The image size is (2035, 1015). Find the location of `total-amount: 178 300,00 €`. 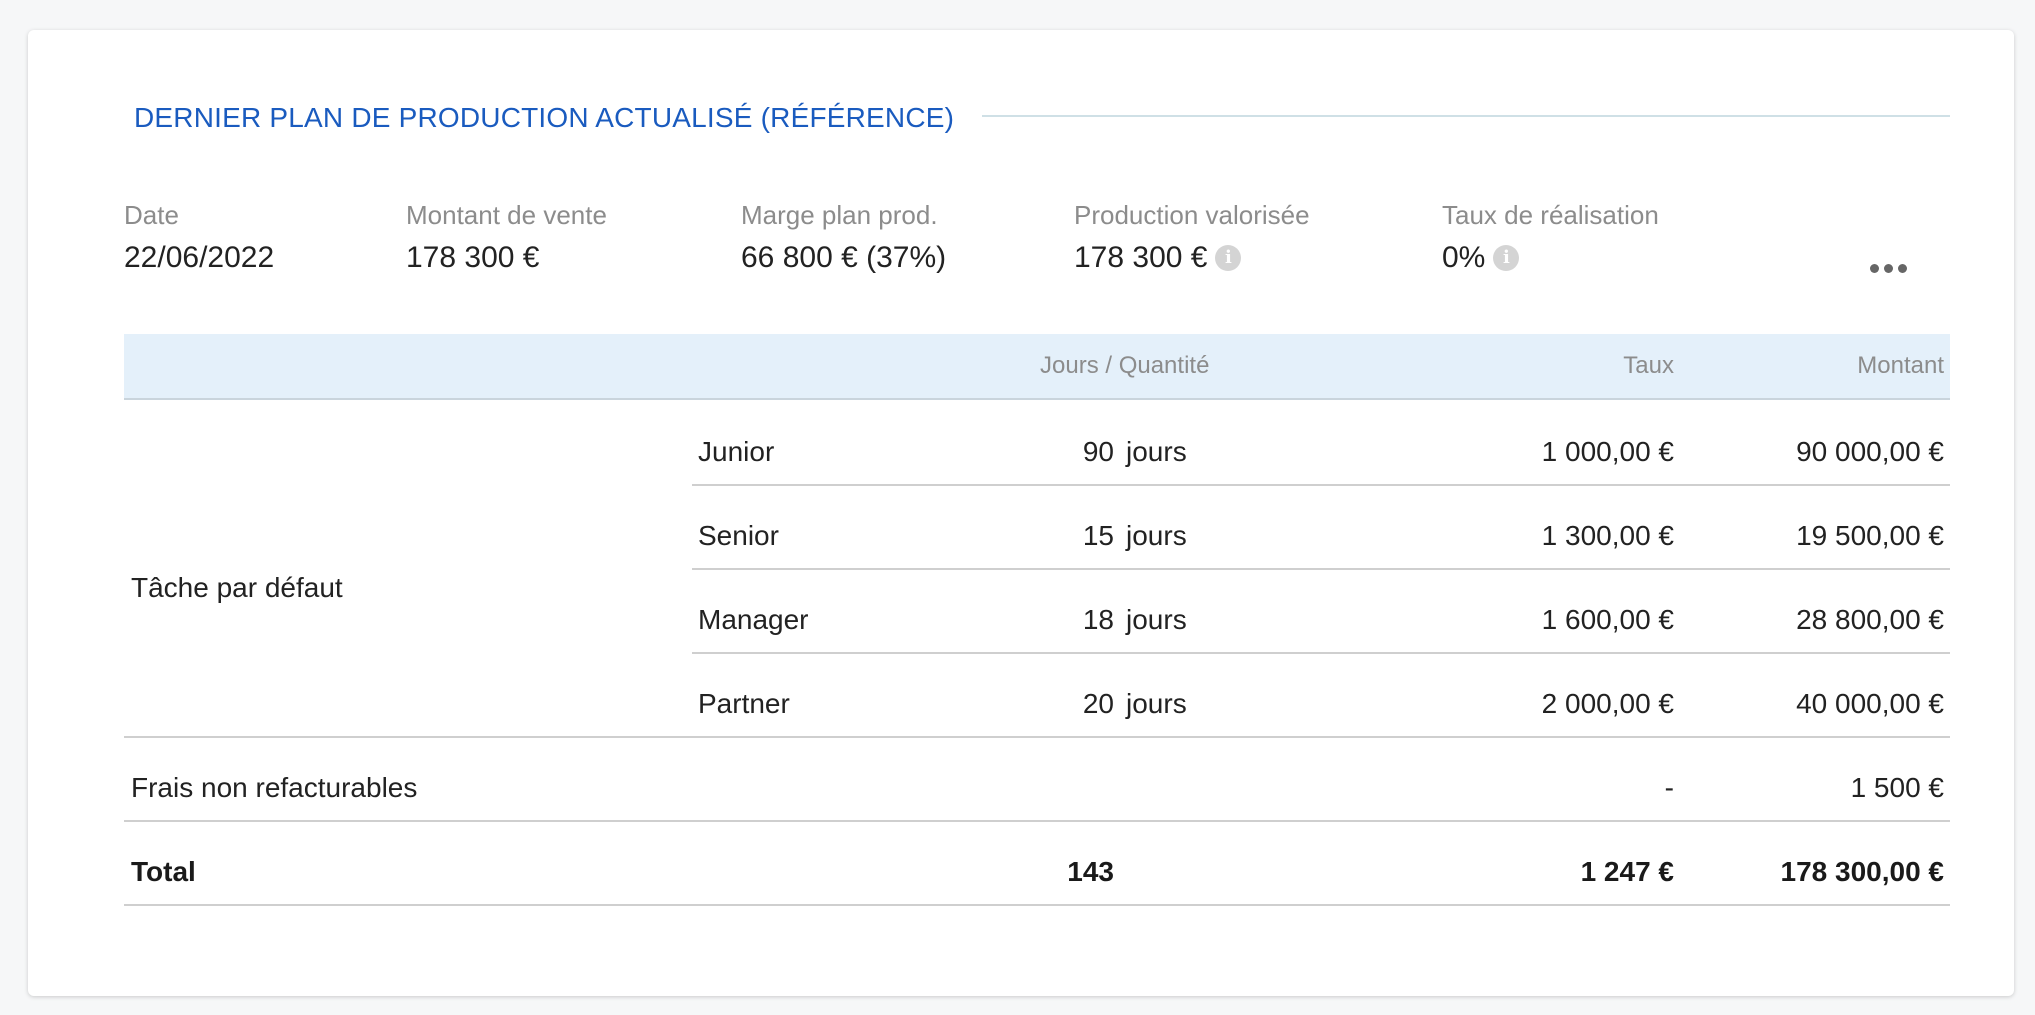

total-amount: 178 300,00 € is located at coordinates (1862, 871).